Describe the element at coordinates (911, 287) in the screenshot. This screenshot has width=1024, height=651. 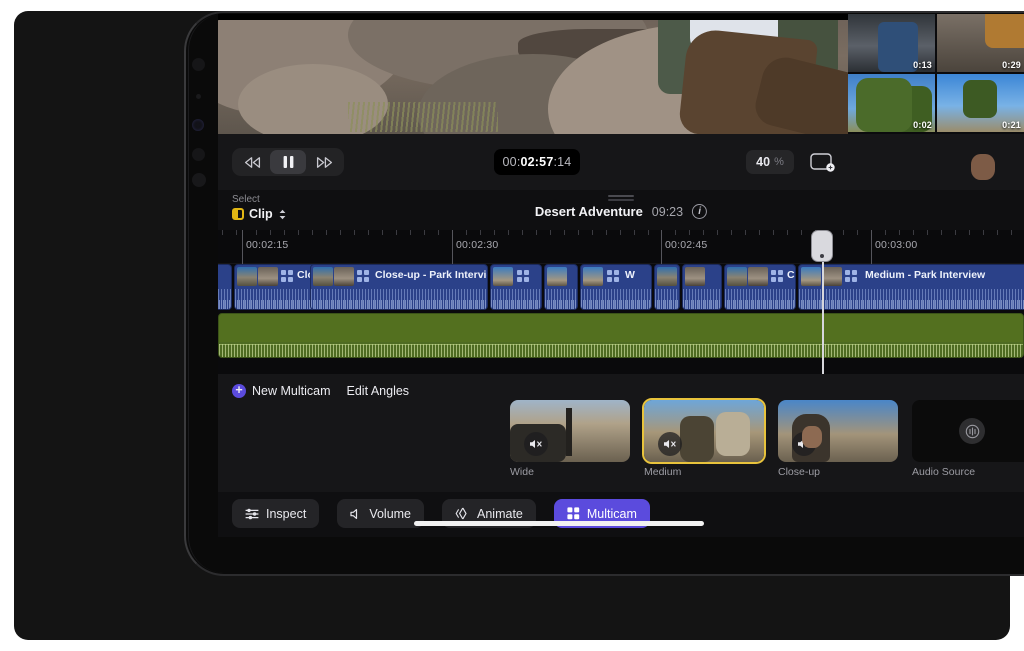
I see `timeline-clip: Medium - Park Interview` at that location.